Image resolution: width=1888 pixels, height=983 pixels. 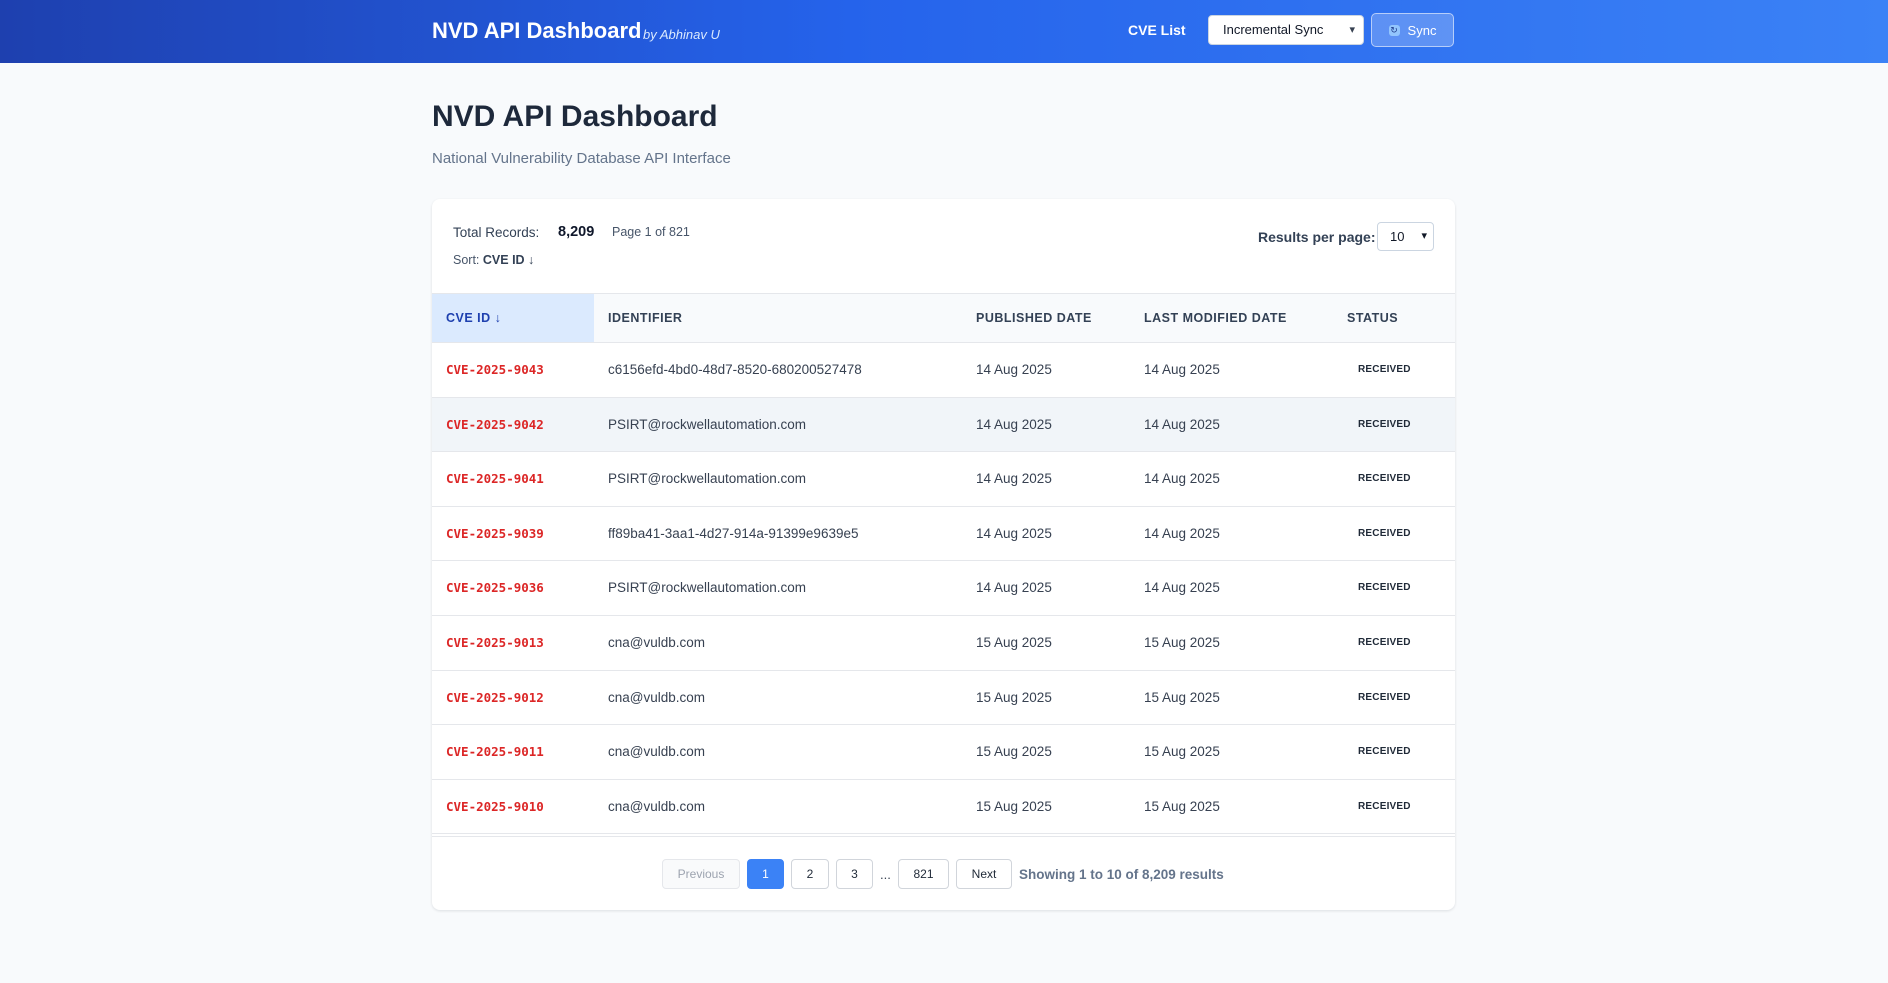 I want to click on cve-id-link: CVE-2025-9036, so click(x=495, y=588).